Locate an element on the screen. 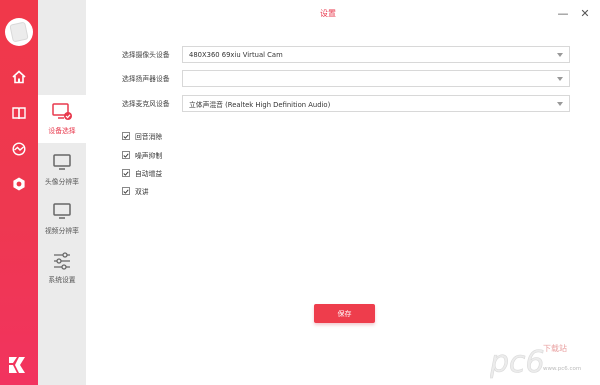 The width and height of the screenshot is (600, 385). checkbox-label: 双讲 is located at coordinates (142, 192).